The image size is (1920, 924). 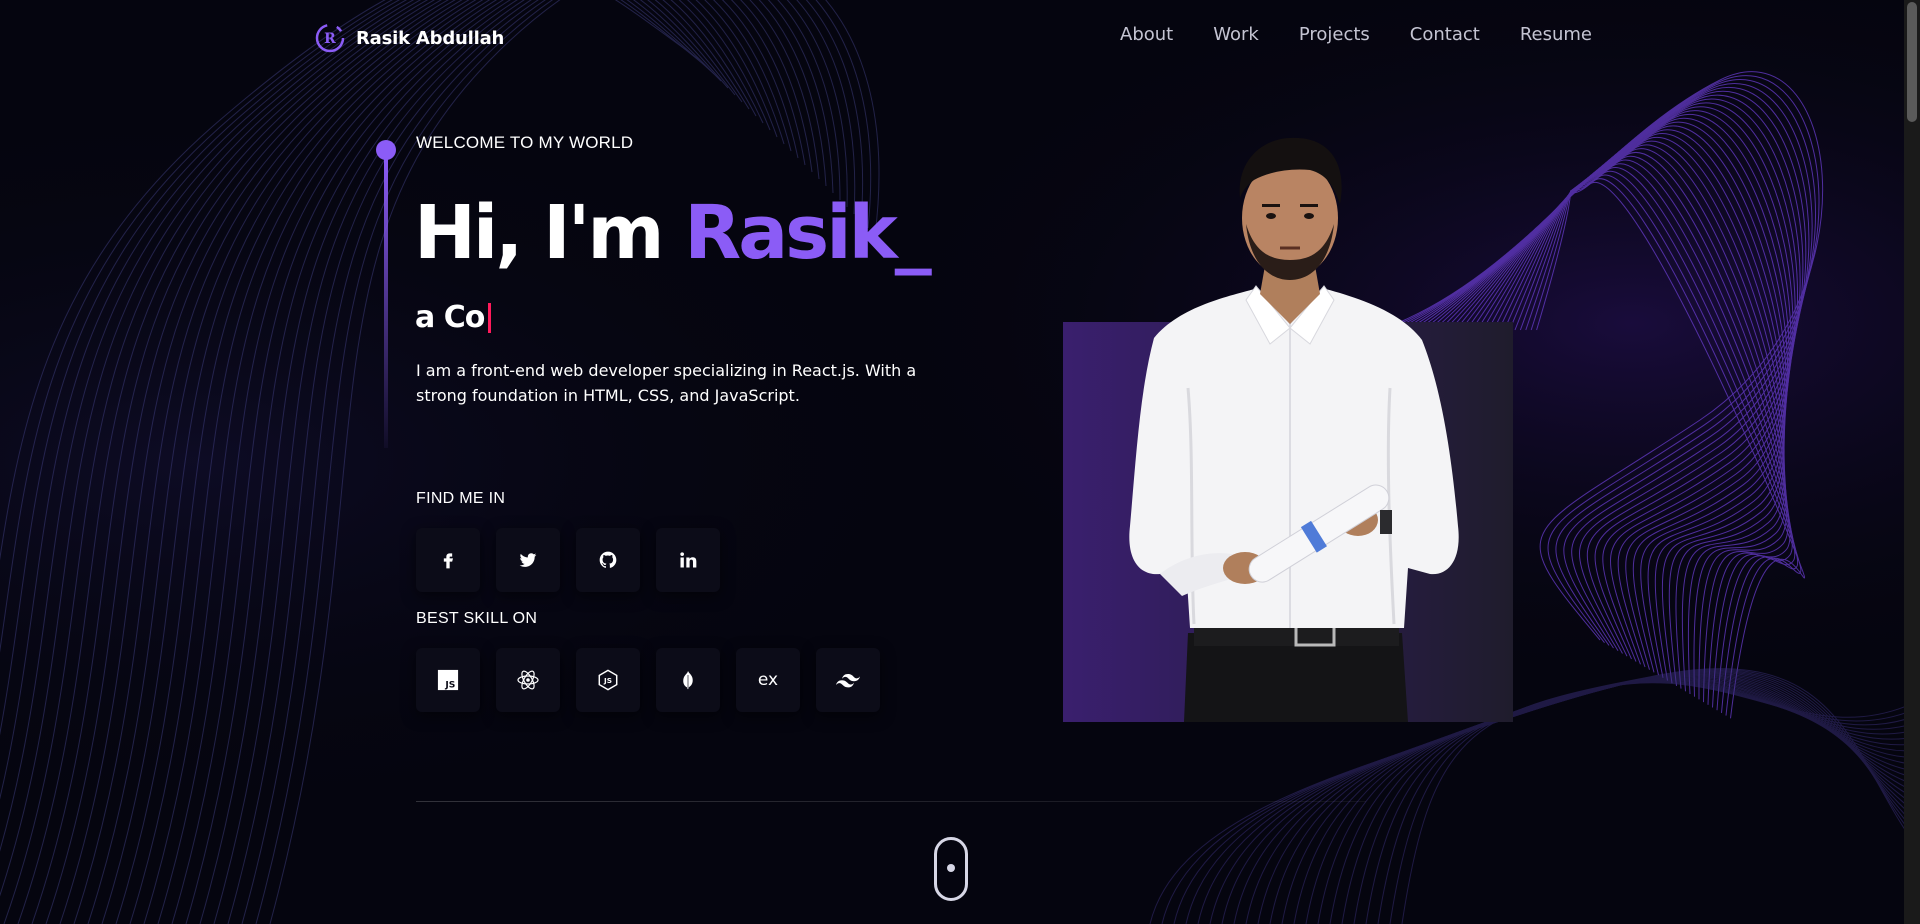 I want to click on twitter-link, so click(x=528, y=560).